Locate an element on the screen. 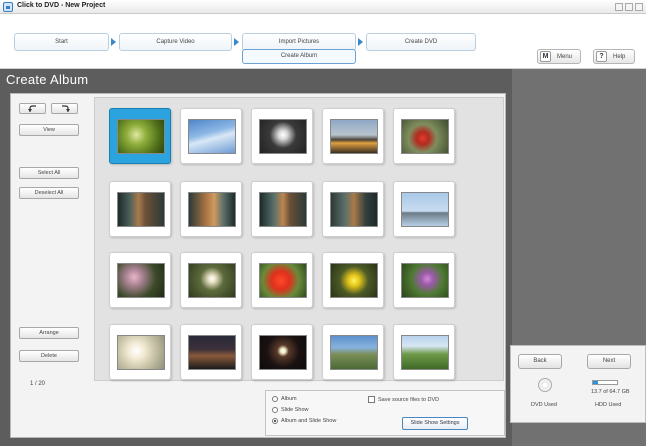 This screenshot has height=446, width=646. rotate-right-button is located at coordinates (64, 108).